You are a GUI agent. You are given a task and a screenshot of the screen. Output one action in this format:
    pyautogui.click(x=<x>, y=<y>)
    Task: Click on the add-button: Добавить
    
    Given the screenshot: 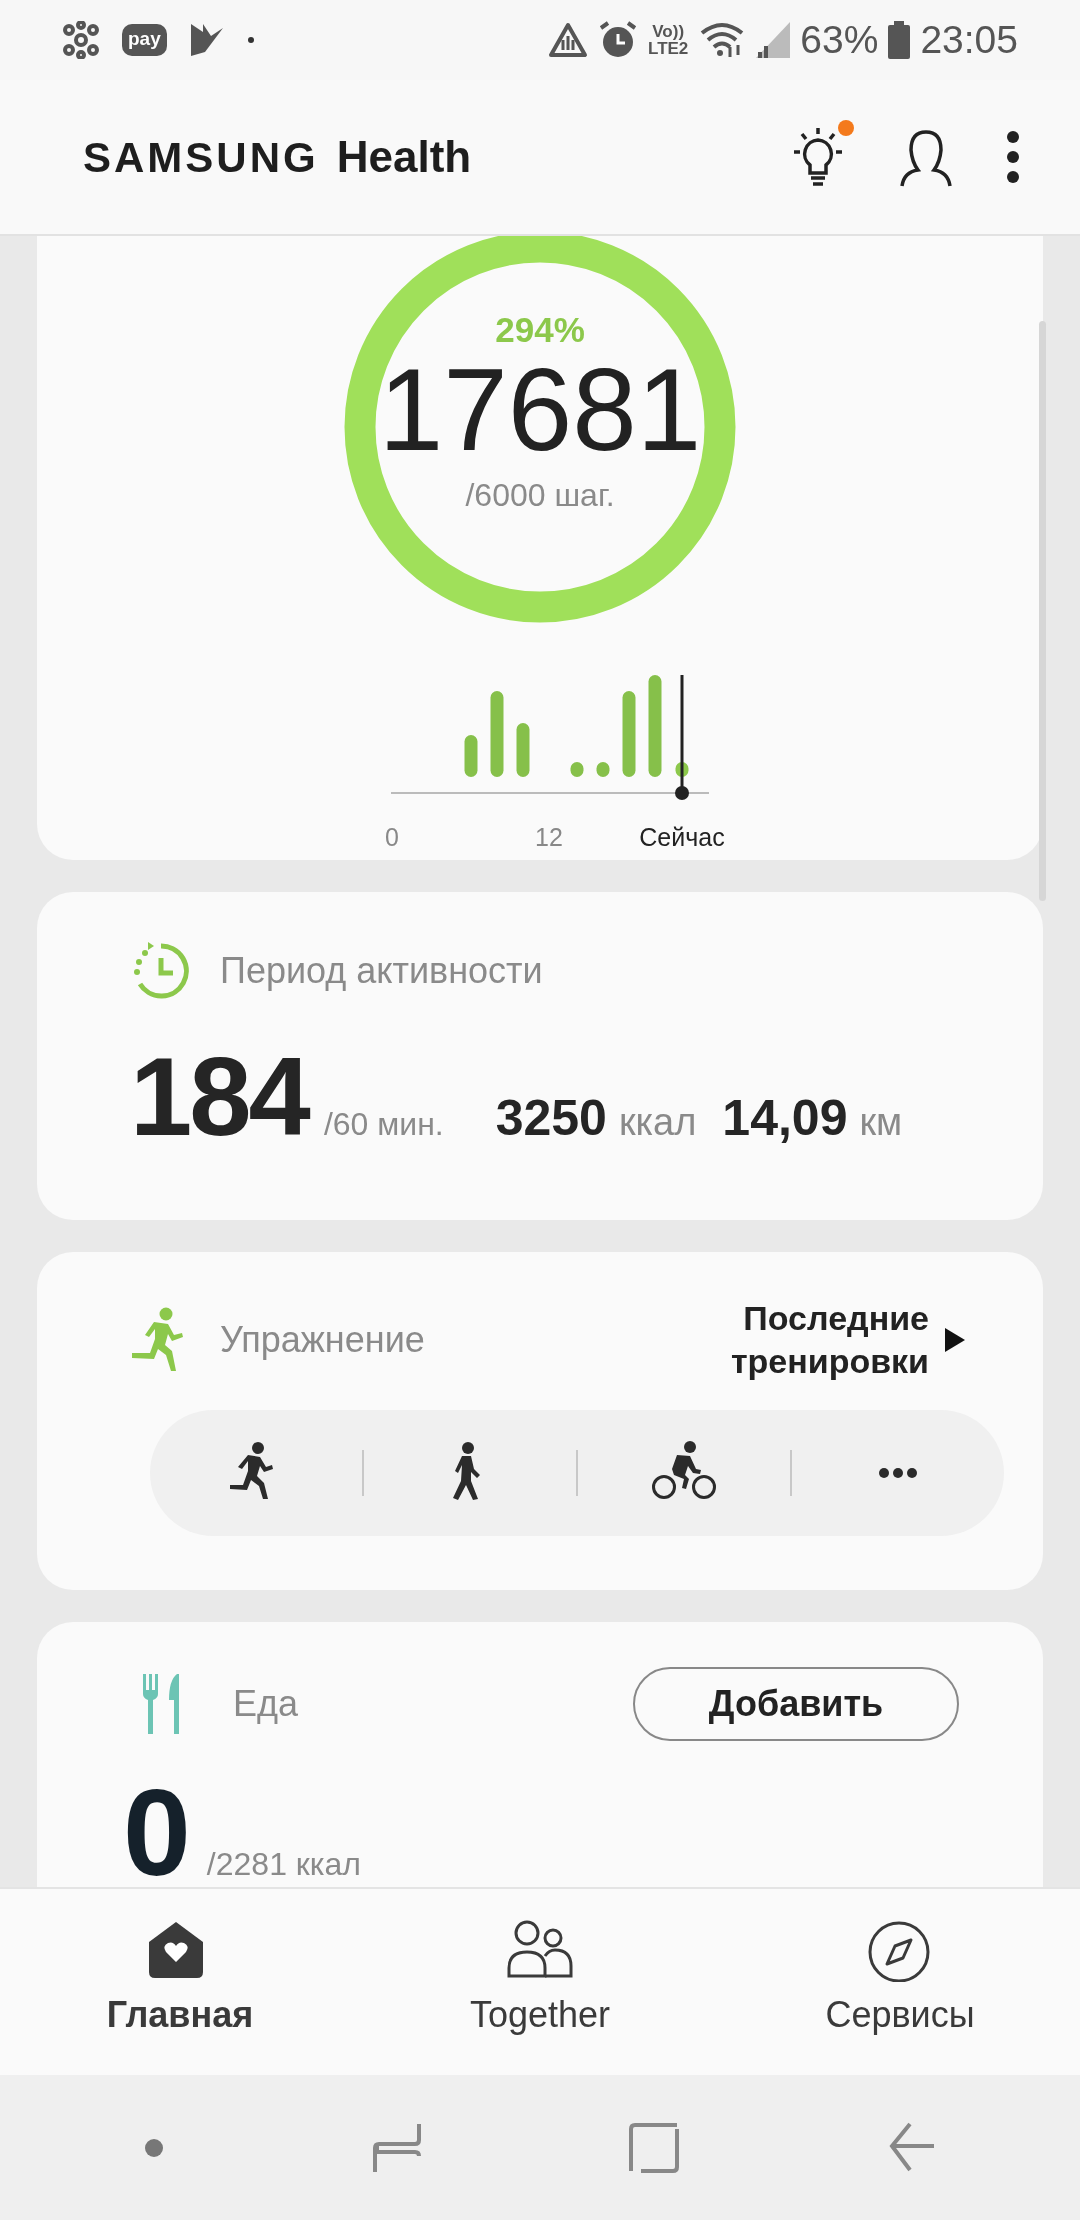 What is the action you would take?
    pyautogui.click(x=796, y=1704)
    